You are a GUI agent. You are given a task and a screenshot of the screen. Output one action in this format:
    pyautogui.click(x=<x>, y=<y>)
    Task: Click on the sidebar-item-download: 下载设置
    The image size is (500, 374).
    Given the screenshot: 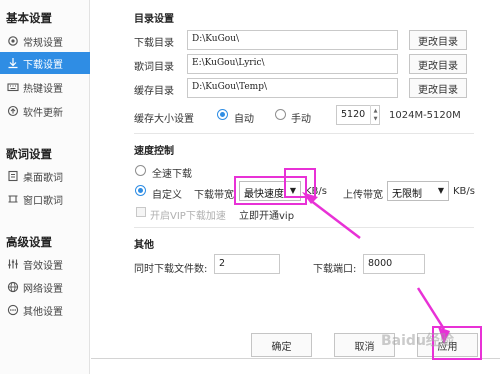 What is the action you would take?
    pyautogui.click(x=45, y=63)
    